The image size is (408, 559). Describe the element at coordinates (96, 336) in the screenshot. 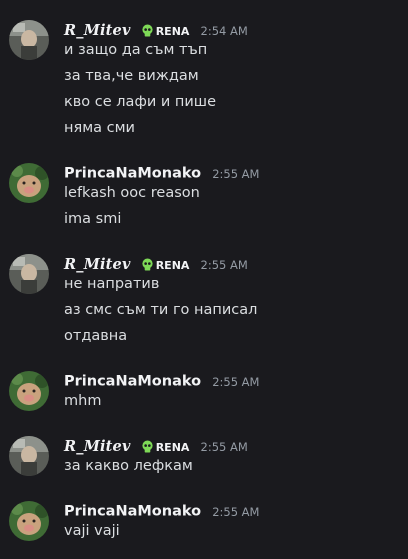

I see `message-text: отдавна` at that location.